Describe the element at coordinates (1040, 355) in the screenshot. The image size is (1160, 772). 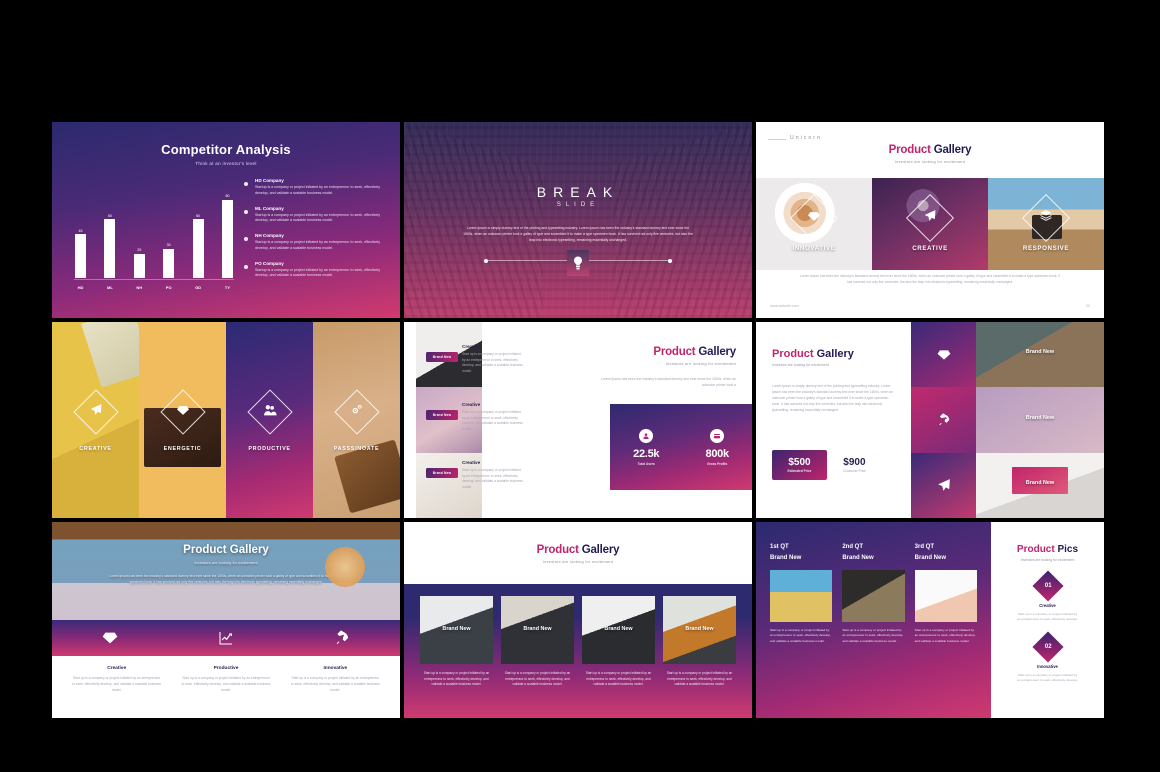
I see `product-image-1: Brand New` at that location.